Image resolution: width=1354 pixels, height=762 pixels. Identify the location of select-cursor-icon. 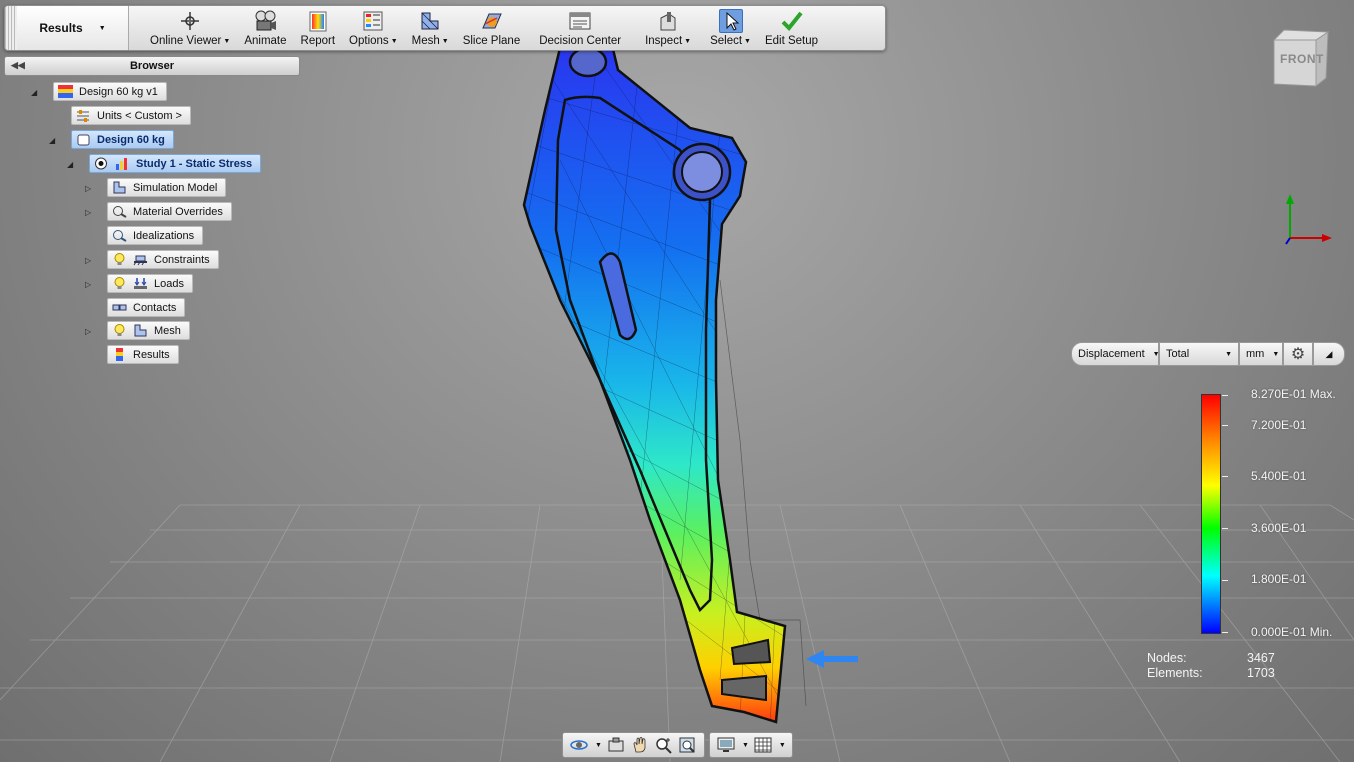
(730, 21).